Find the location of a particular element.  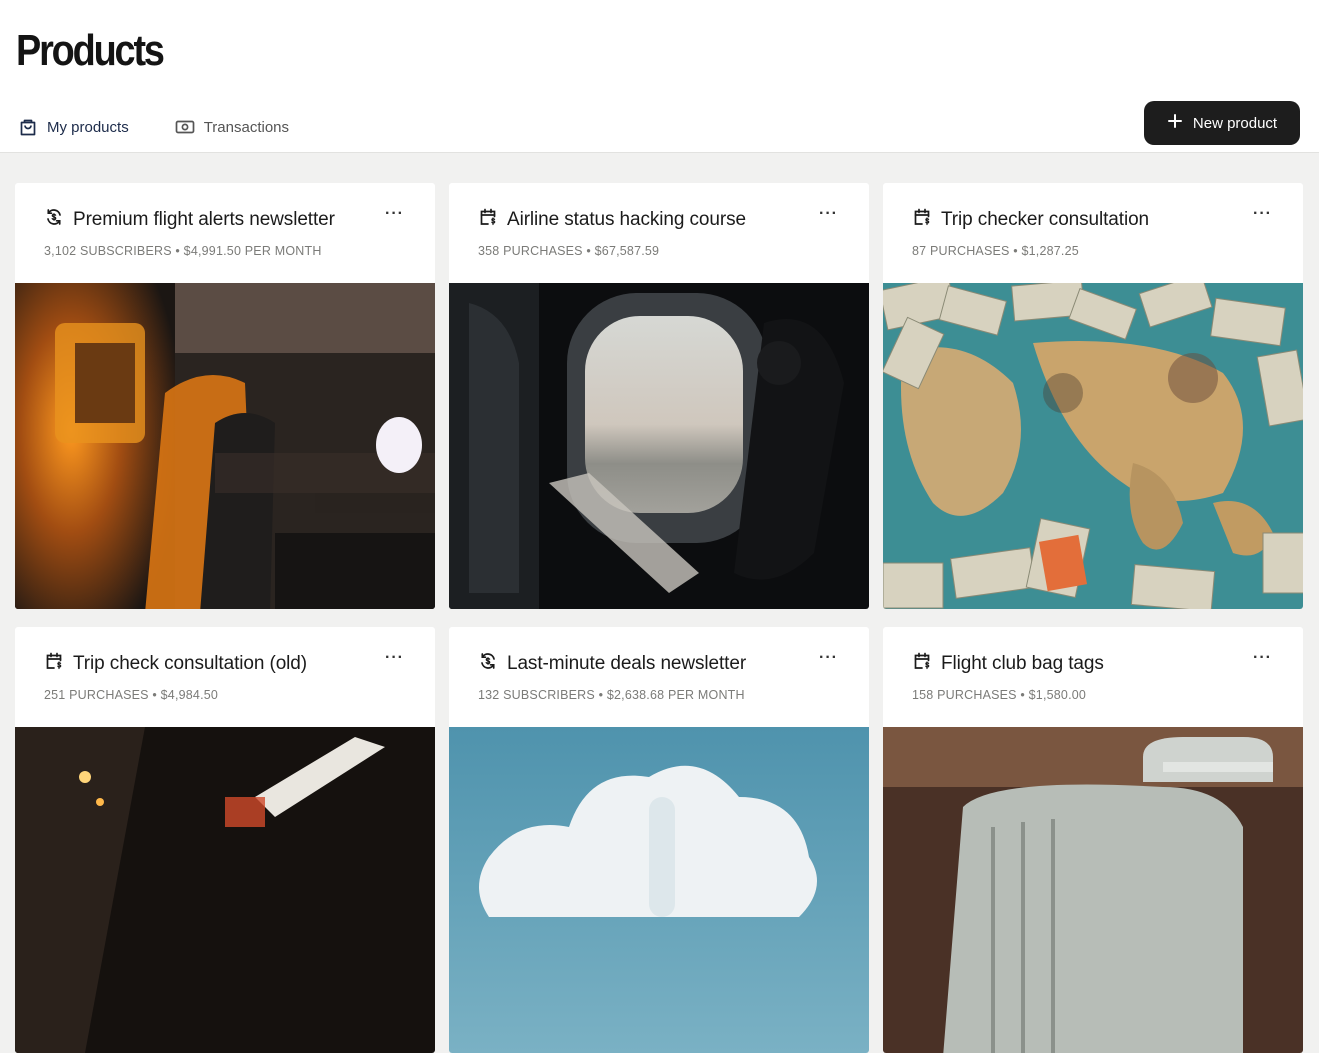

new-product-button: New product is located at coordinates (1222, 123).